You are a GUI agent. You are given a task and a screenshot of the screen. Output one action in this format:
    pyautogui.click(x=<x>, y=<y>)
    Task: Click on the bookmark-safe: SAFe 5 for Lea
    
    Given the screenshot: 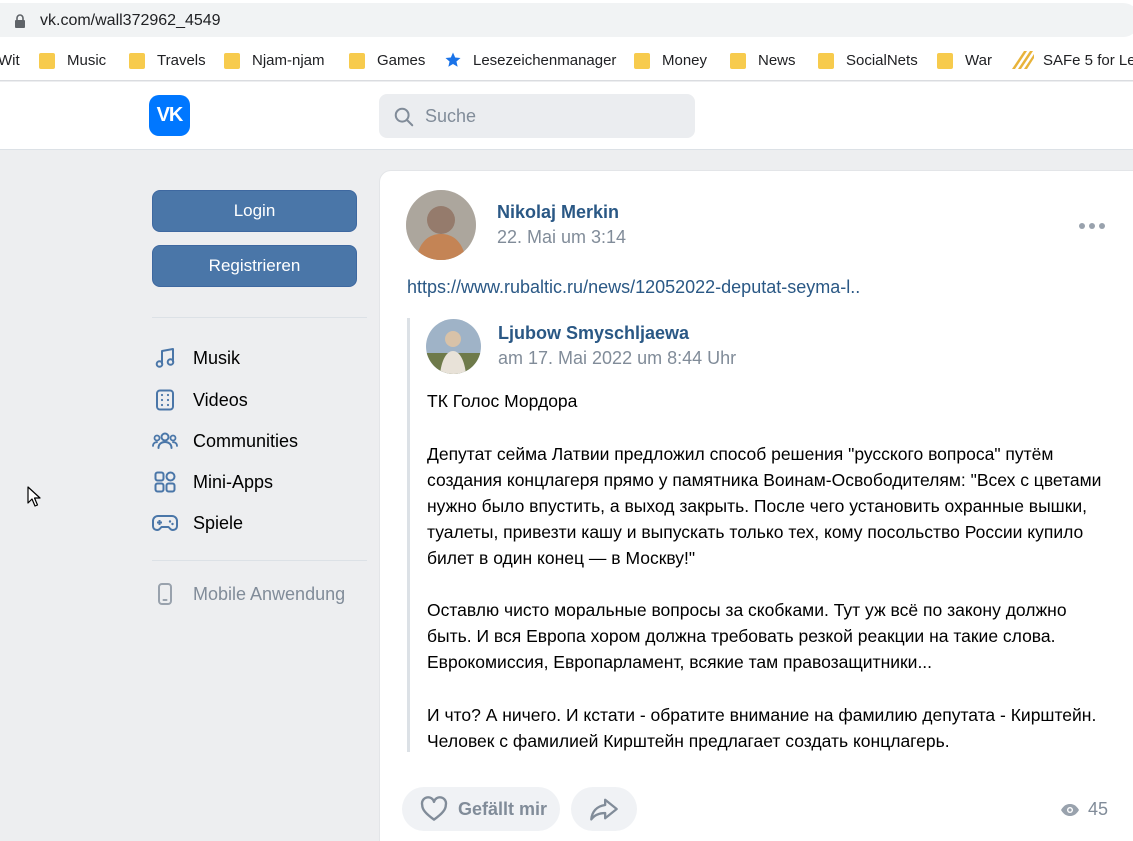 What is the action you would take?
    pyautogui.click(x=1072, y=60)
    